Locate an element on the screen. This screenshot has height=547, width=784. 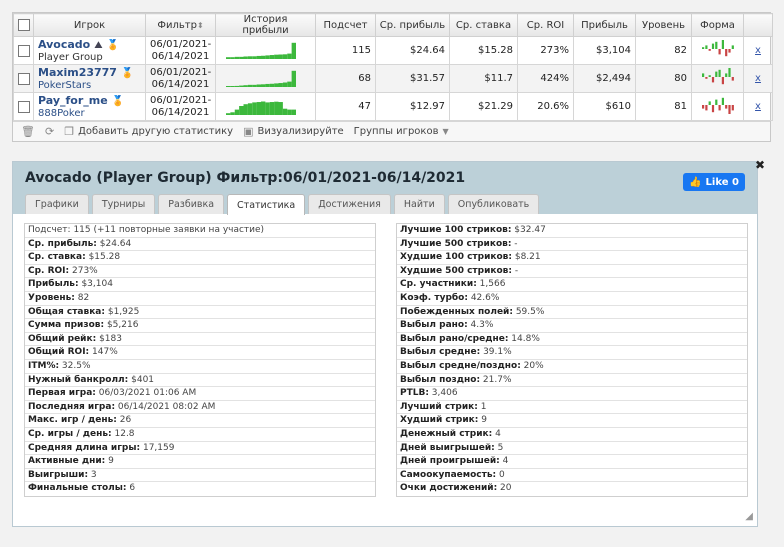
chevron-down-icon: ▼ is located at coordinates (445, 131).